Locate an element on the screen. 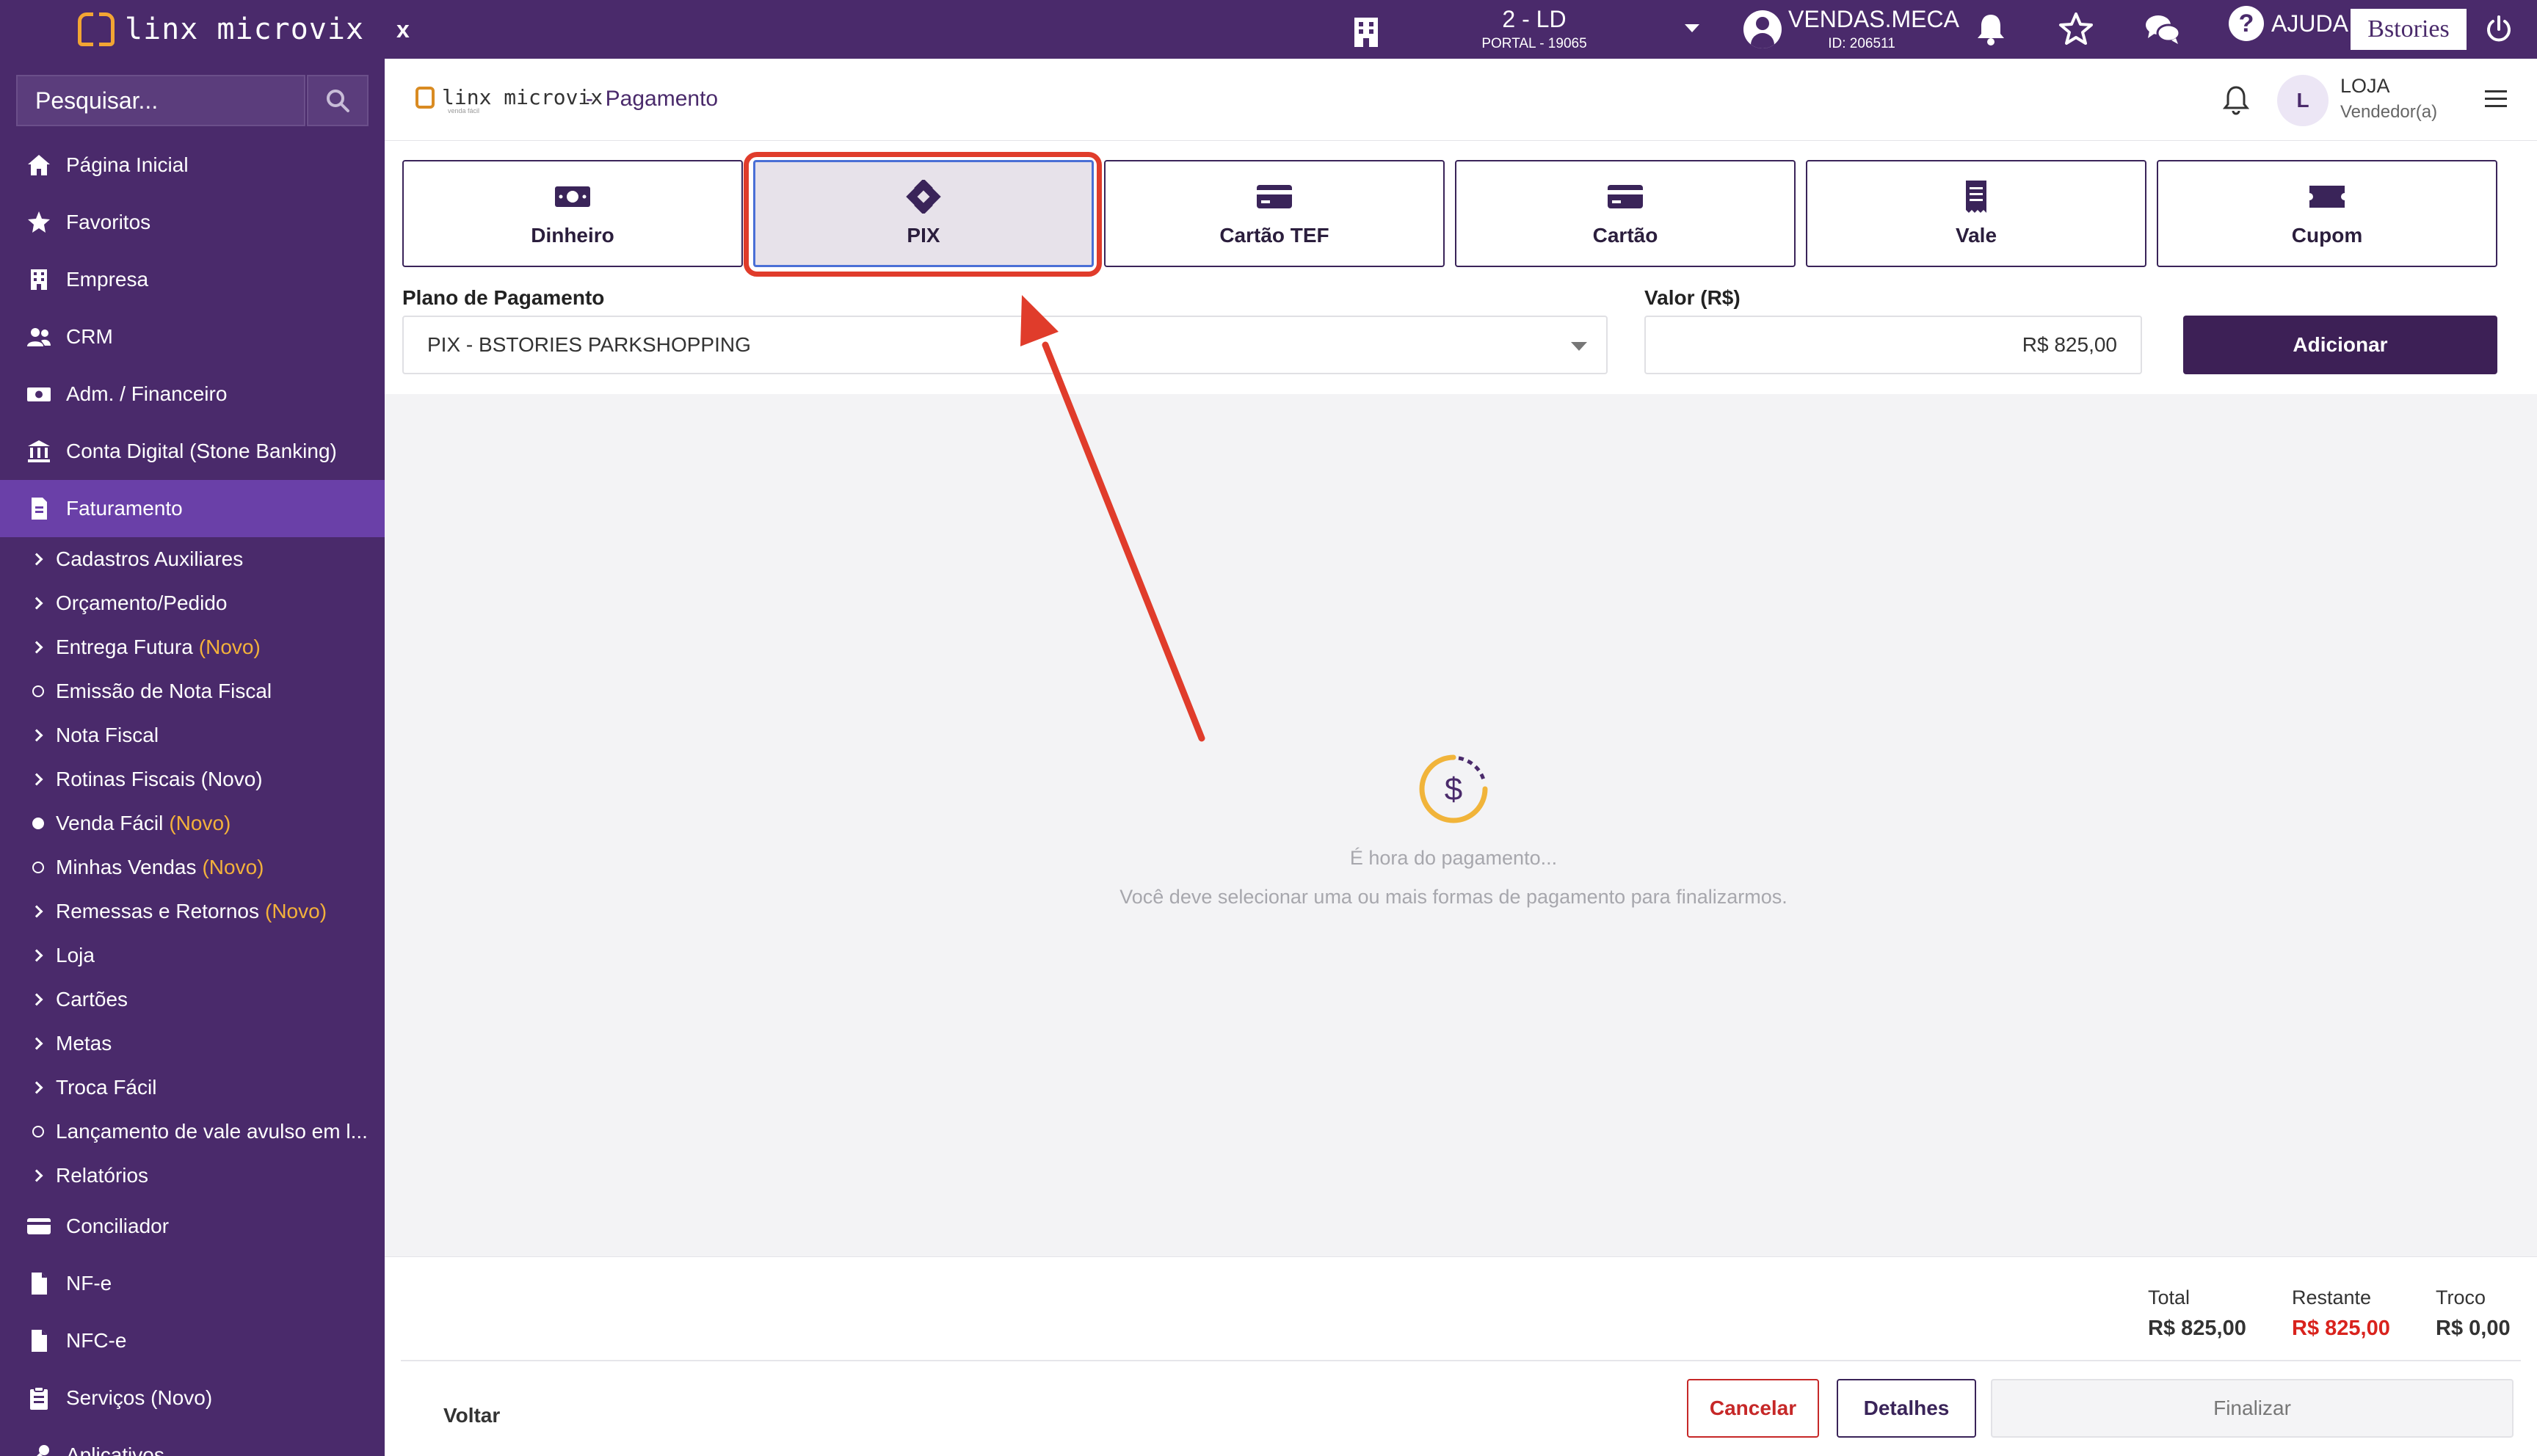 The height and width of the screenshot is (1456, 2537). app-logo: linx microvix is located at coordinates (509, 97).